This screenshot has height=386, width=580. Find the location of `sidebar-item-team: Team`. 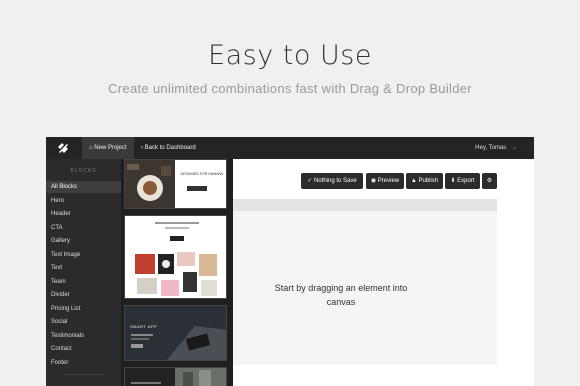

sidebar-item-team: Team is located at coordinates (83, 282).